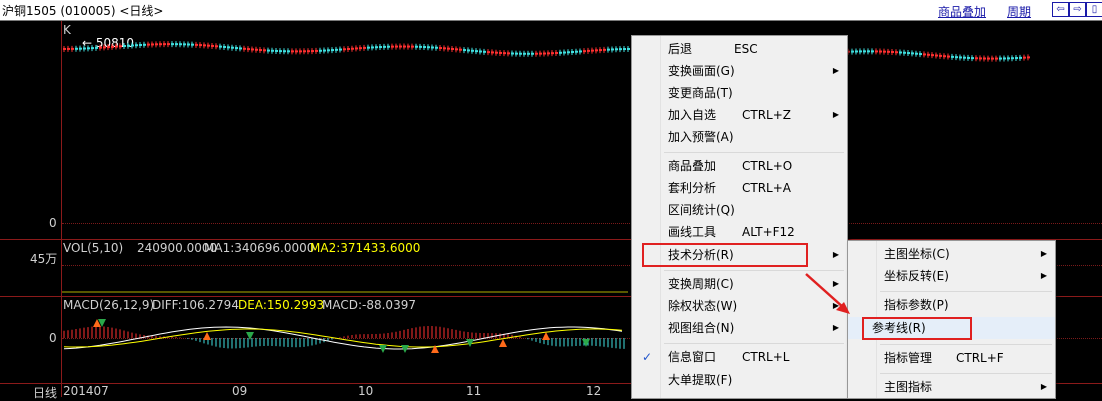 This screenshot has height=401, width=1102. I want to click on menu-item-label: 加入自选, so click(692, 115).